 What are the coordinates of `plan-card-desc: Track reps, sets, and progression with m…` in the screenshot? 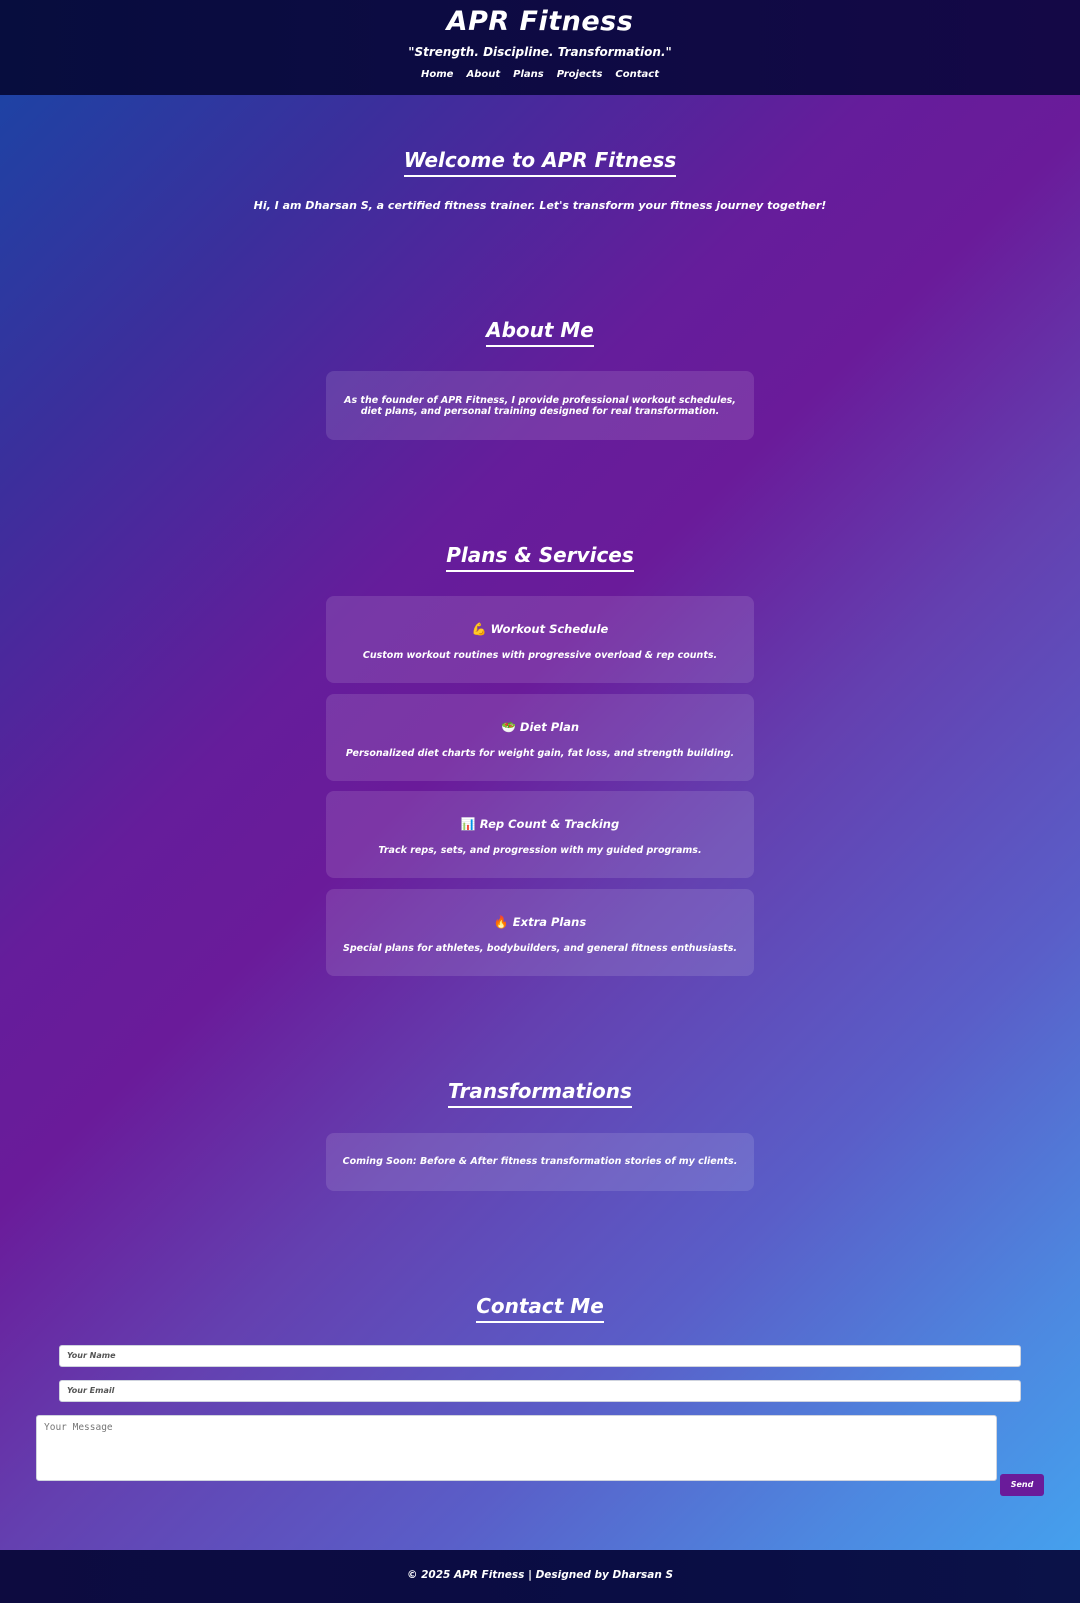 It's located at (540, 850).